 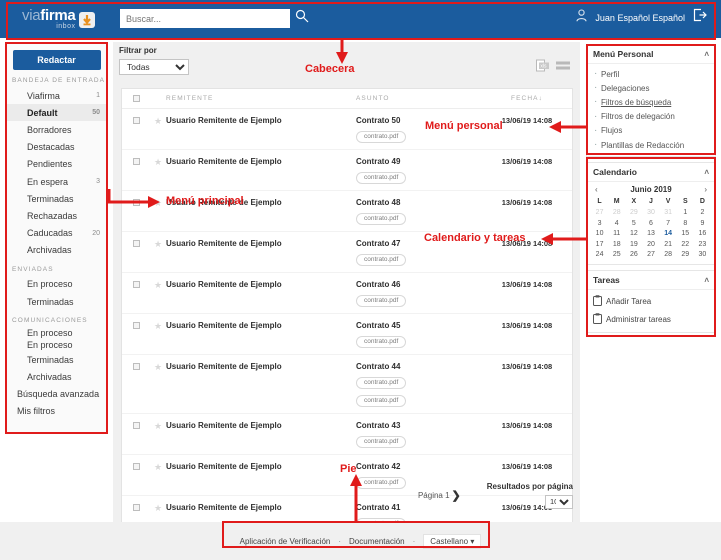 What do you see at coordinates (685, 233) in the screenshot?
I see `calendar-day: 15` at bounding box center [685, 233].